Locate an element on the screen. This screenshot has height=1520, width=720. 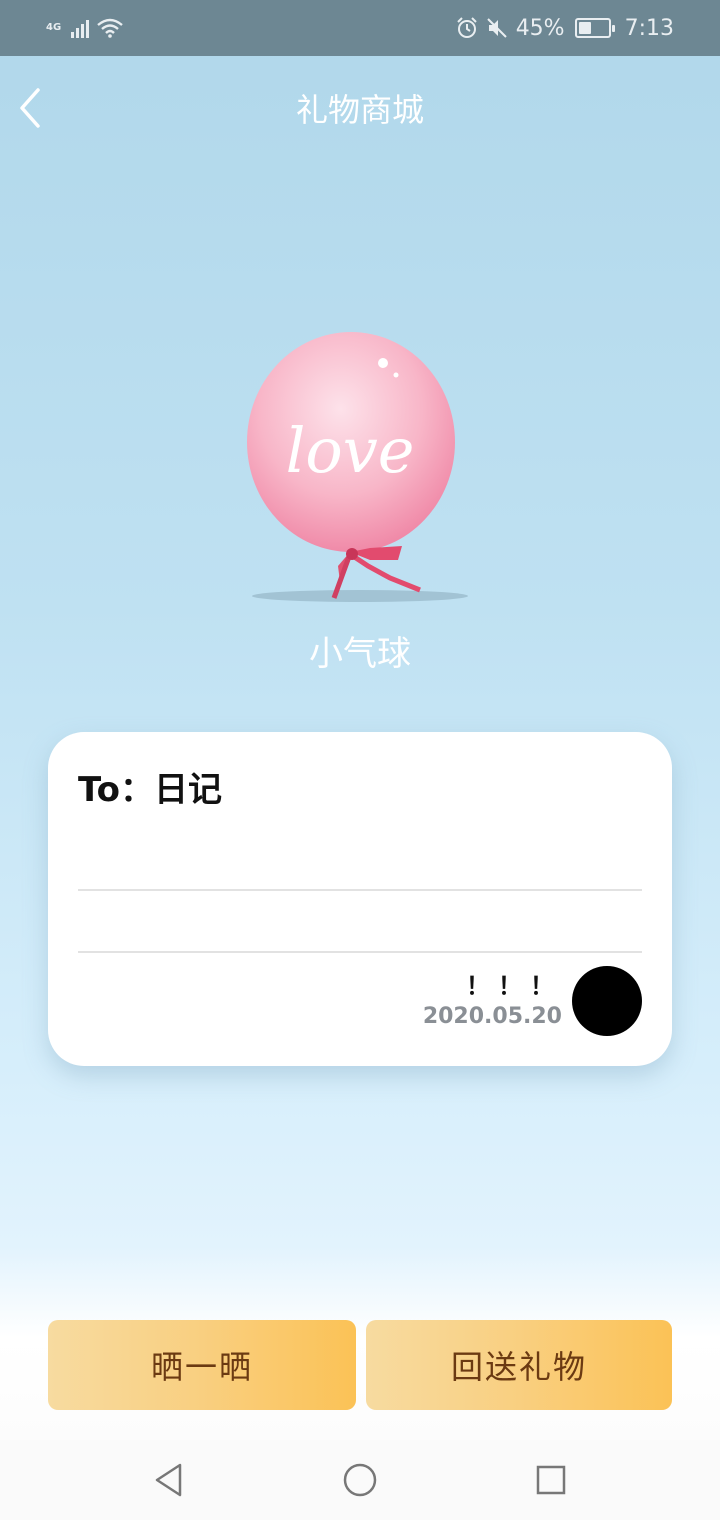
mute-icon is located at coordinates (496, 28).